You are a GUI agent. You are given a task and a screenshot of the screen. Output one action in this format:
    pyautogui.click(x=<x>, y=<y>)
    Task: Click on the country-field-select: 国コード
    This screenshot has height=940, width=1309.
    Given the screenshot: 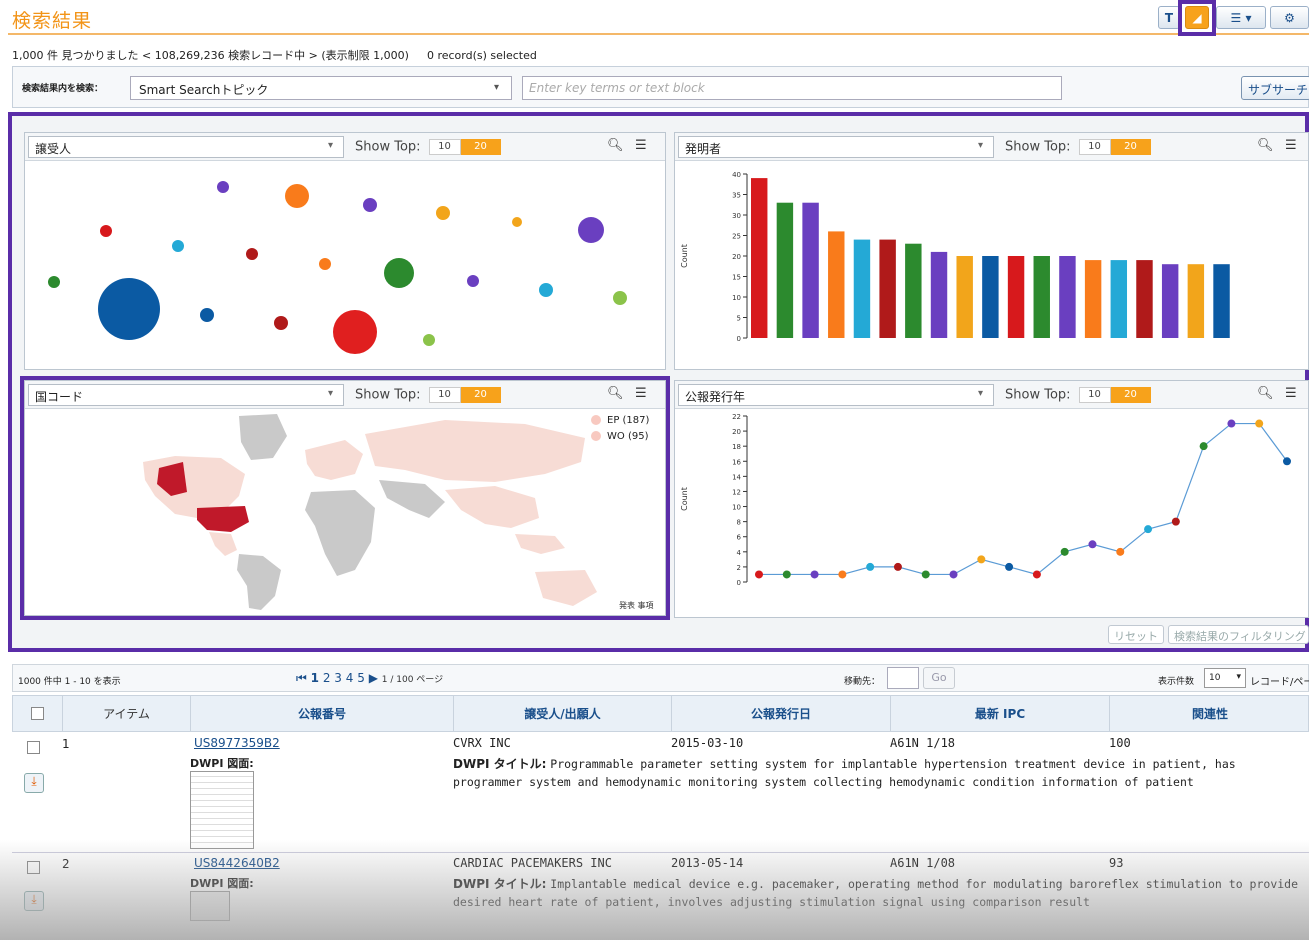 What is the action you would take?
    pyautogui.click(x=186, y=395)
    